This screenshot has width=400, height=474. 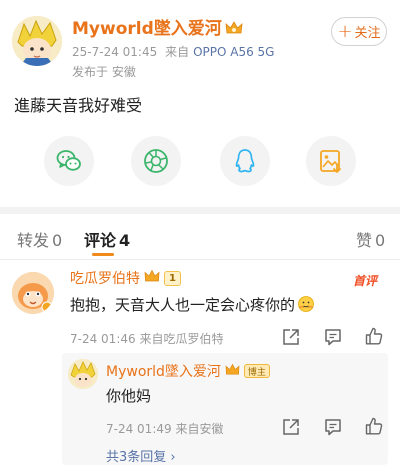 What do you see at coordinates (33, 240) in the screenshot?
I see `tab-repost-label: 转发` at bounding box center [33, 240].